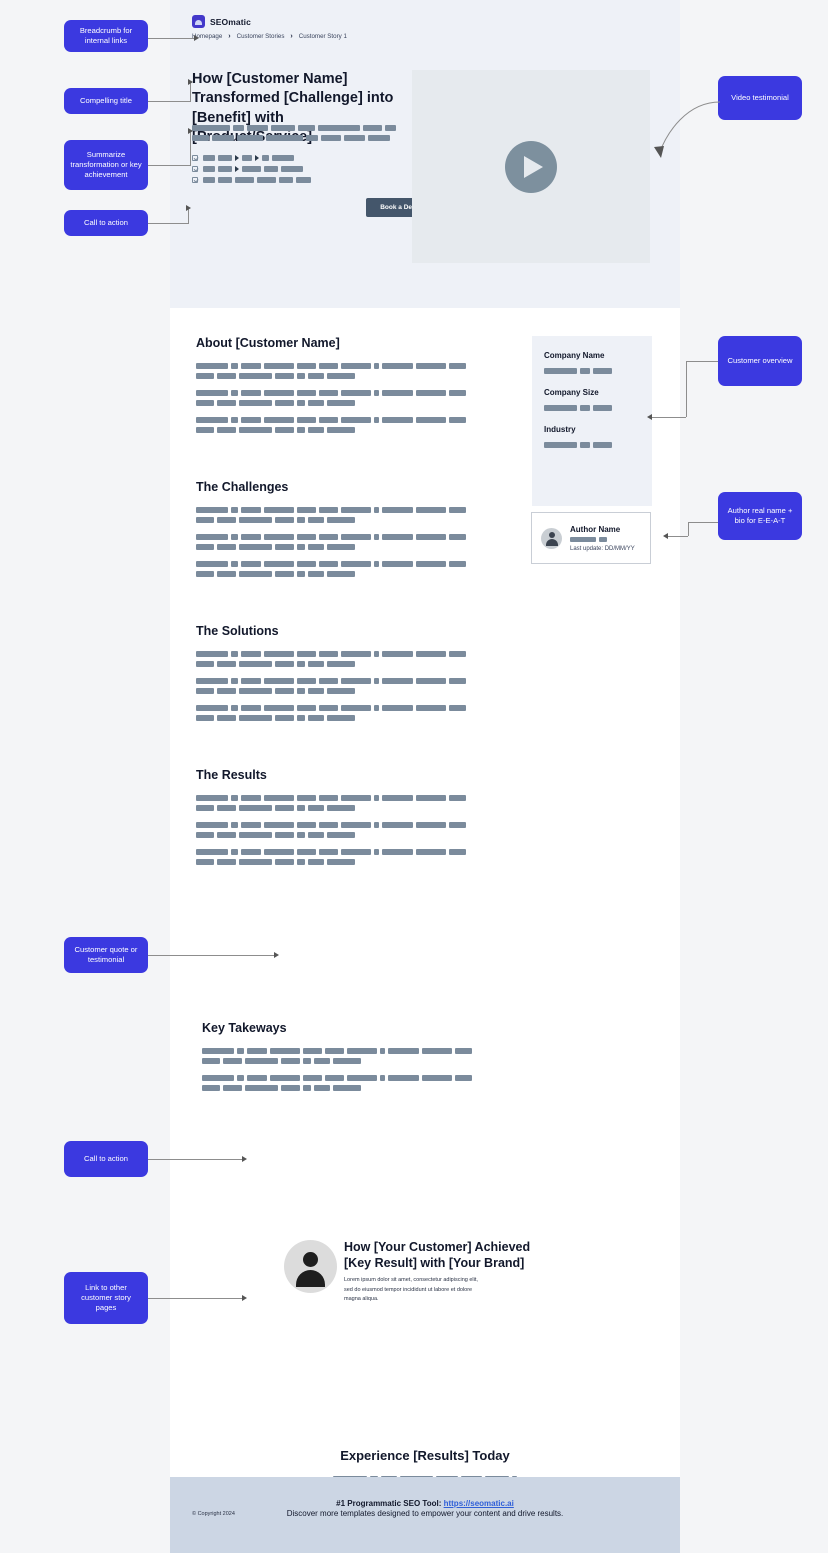  Describe the element at coordinates (231, 775) in the screenshot. I see `section-heading: The Results` at that location.